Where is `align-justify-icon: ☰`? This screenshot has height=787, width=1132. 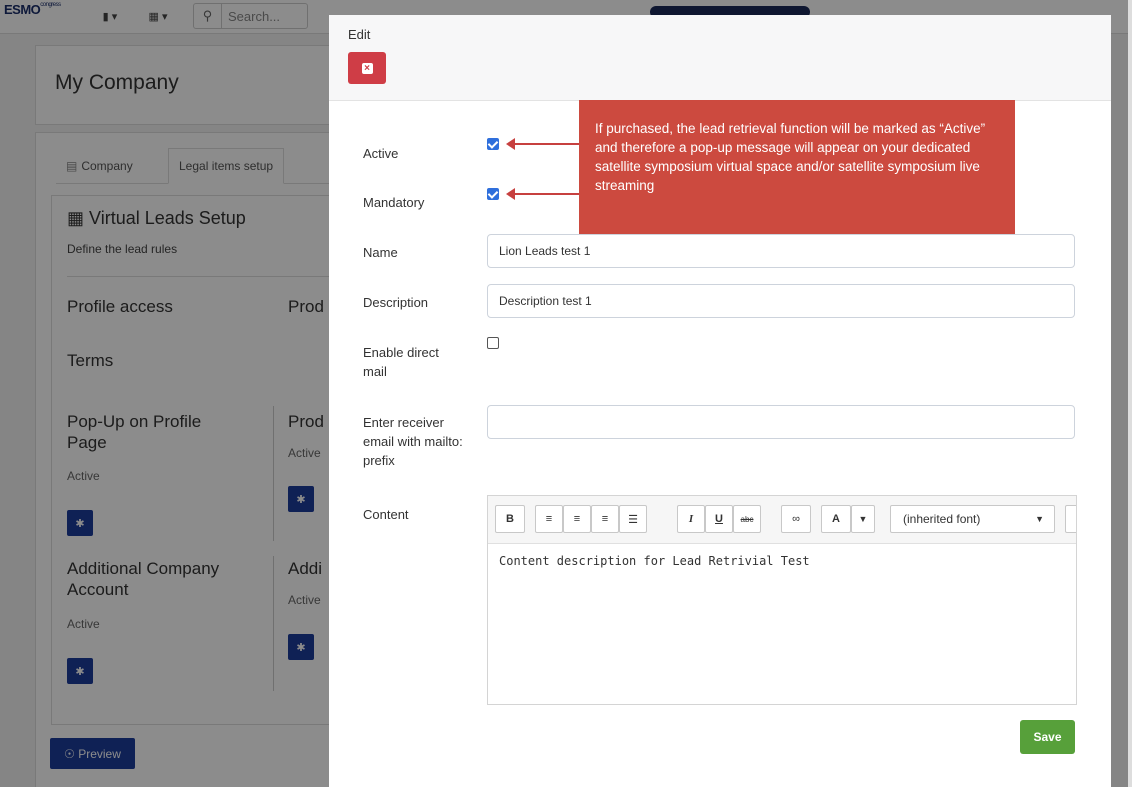 align-justify-icon: ☰ is located at coordinates (633, 519).